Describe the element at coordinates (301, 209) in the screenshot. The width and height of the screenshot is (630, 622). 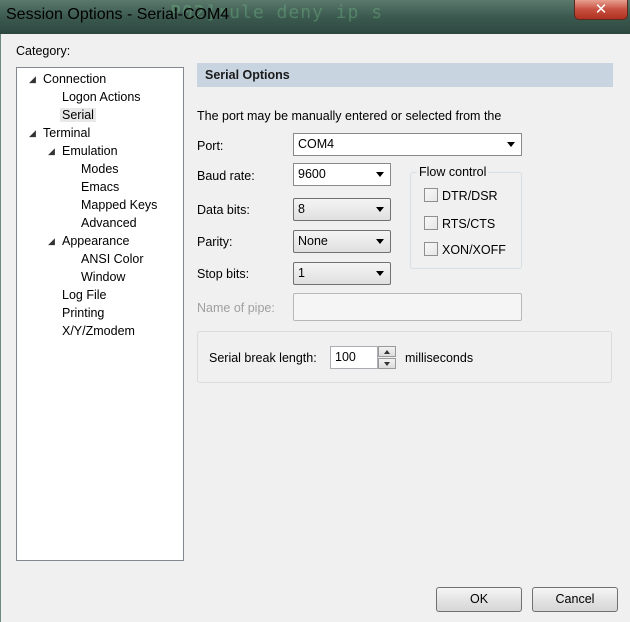
I see `data-bits-value: 8` at that location.